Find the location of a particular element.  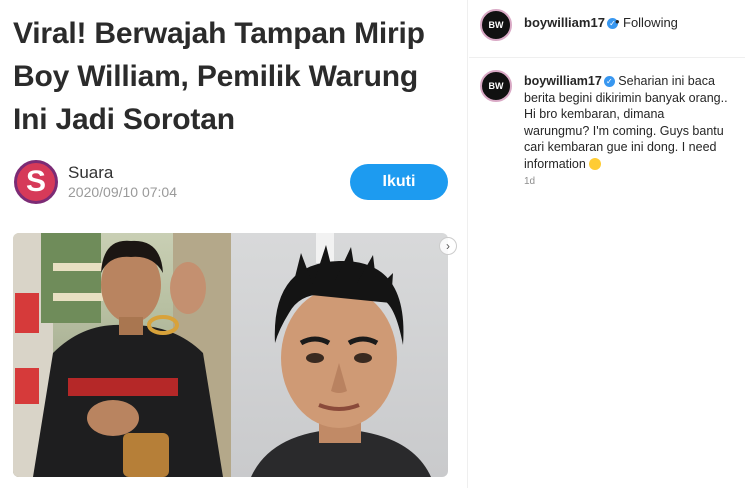

publisher-logo-letter: S is located at coordinates (35, 181).